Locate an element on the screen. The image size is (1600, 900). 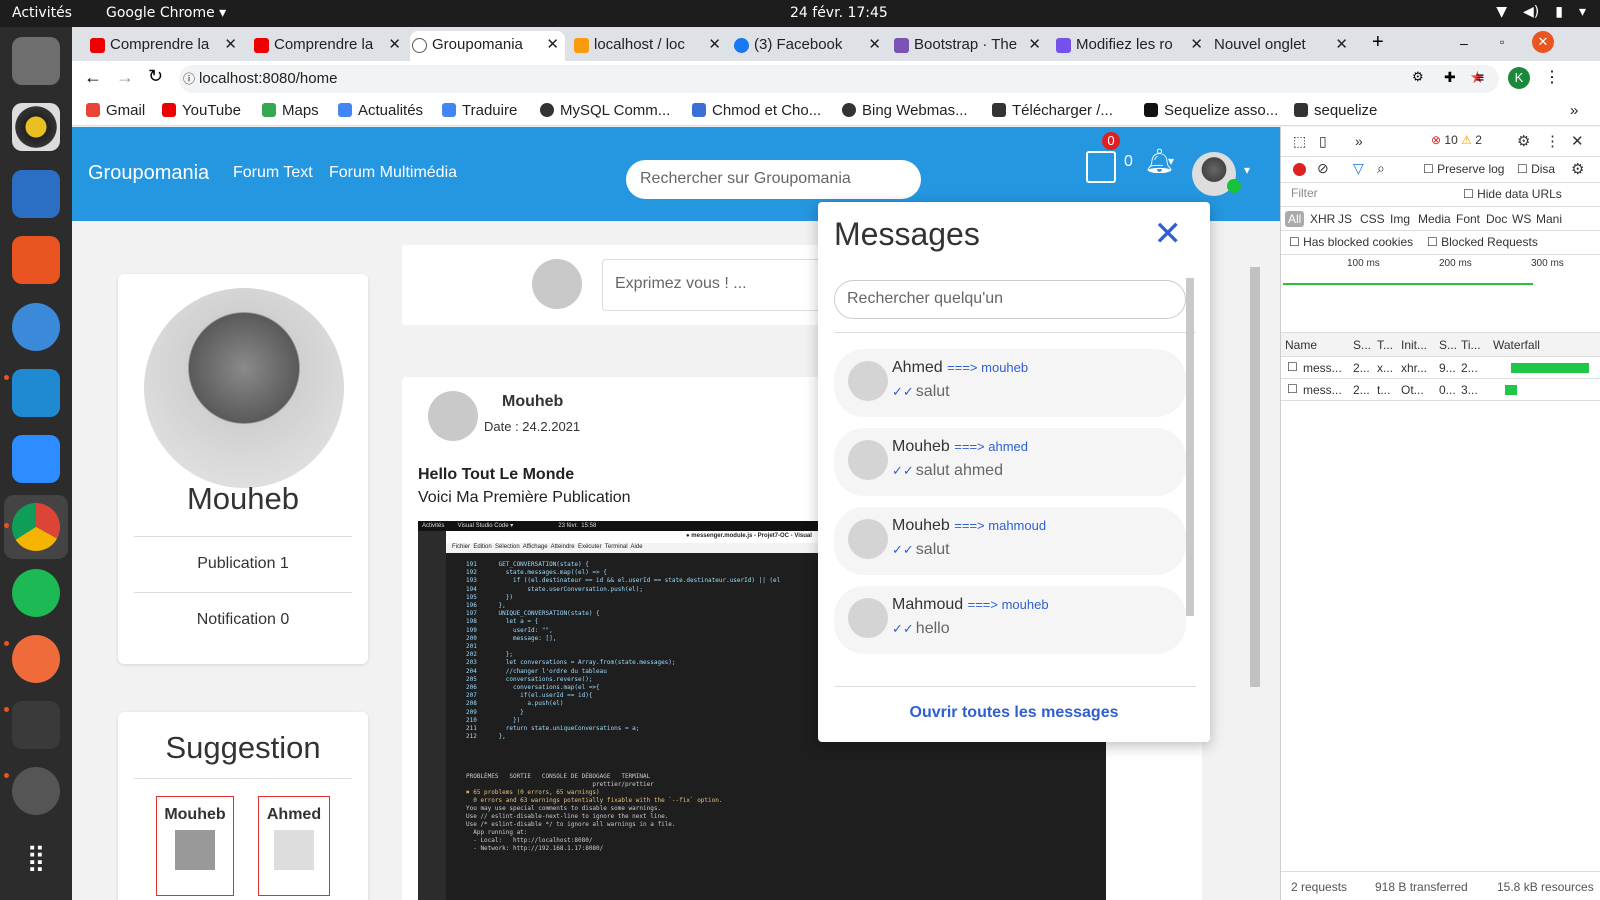
activities-button: Activités is located at coordinates (42, 13).